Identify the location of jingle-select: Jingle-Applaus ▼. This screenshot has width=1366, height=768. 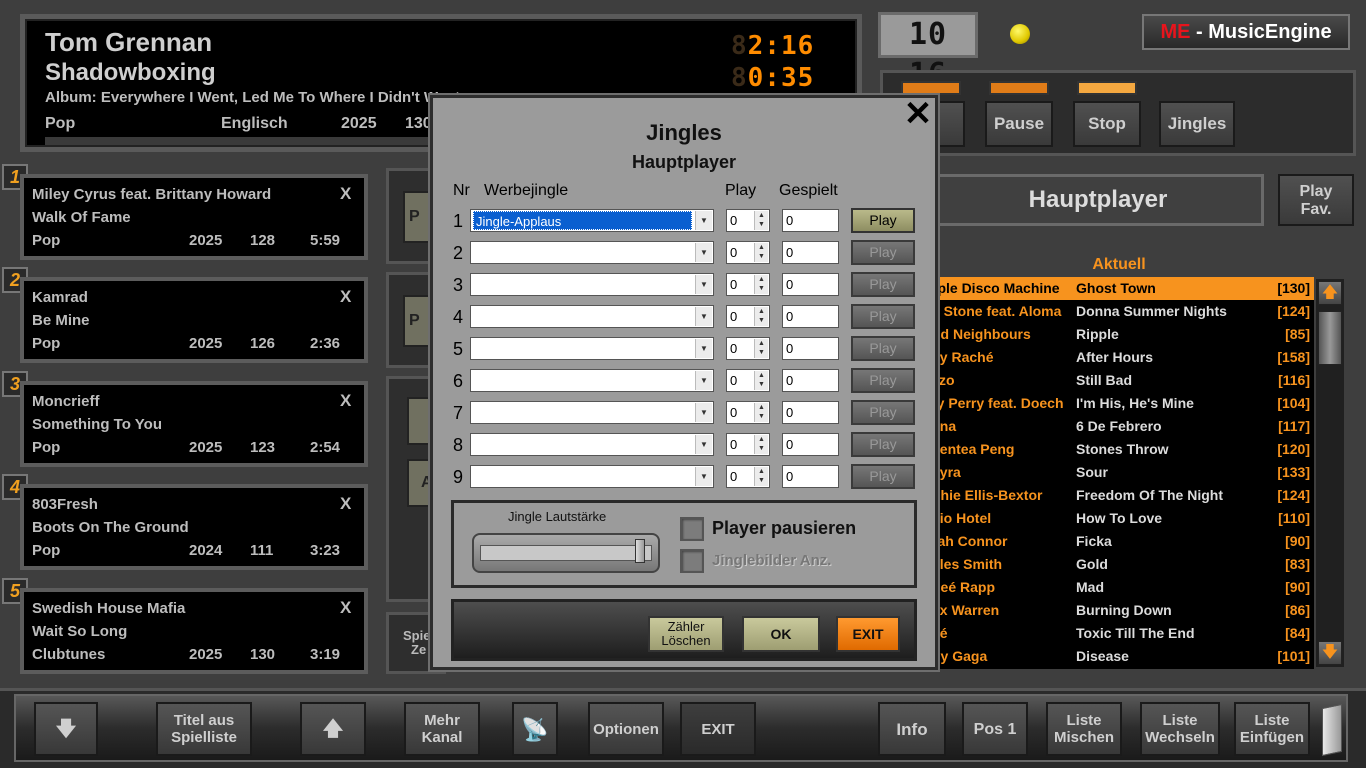
(592, 220).